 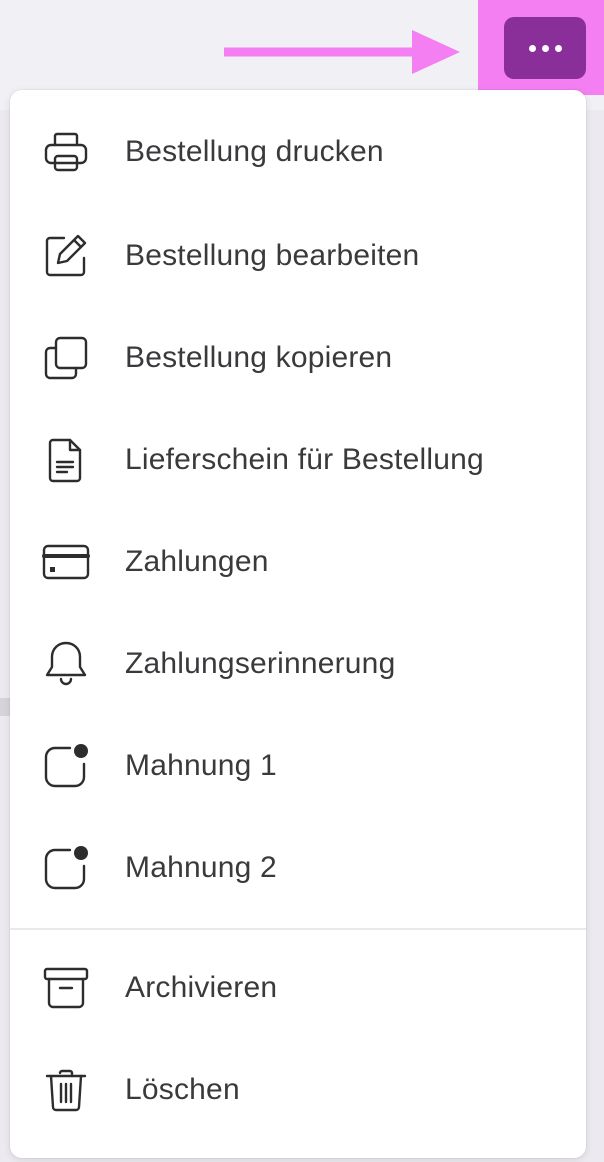 I want to click on menu-item-label: Zahlungen, so click(x=197, y=561).